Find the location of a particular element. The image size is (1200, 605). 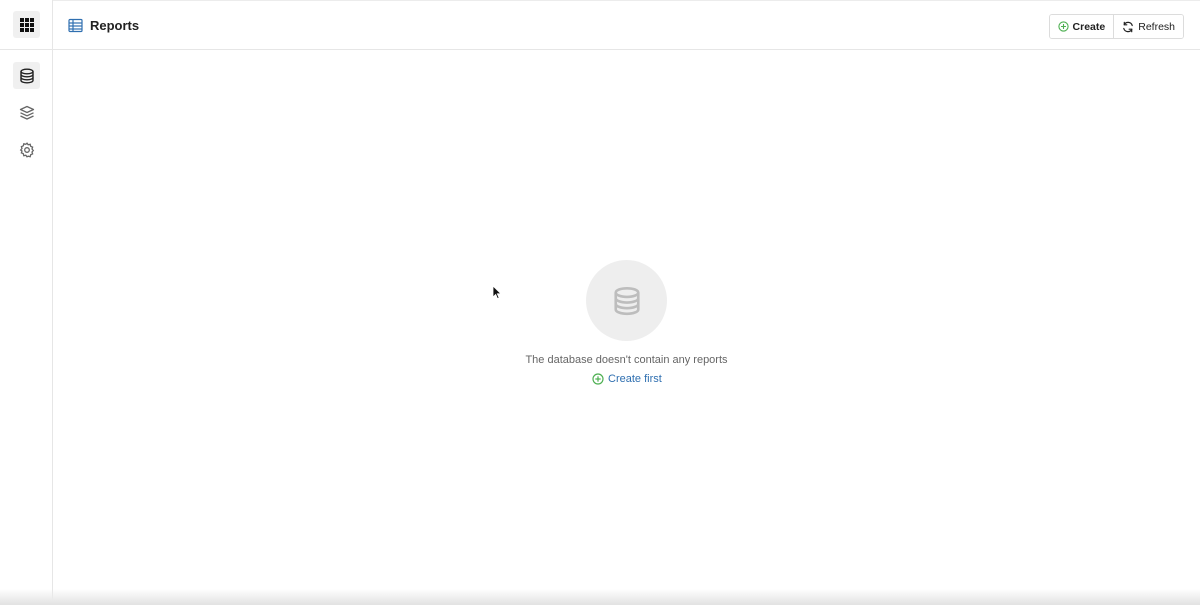

empty-state-illustration is located at coordinates (626, 300).